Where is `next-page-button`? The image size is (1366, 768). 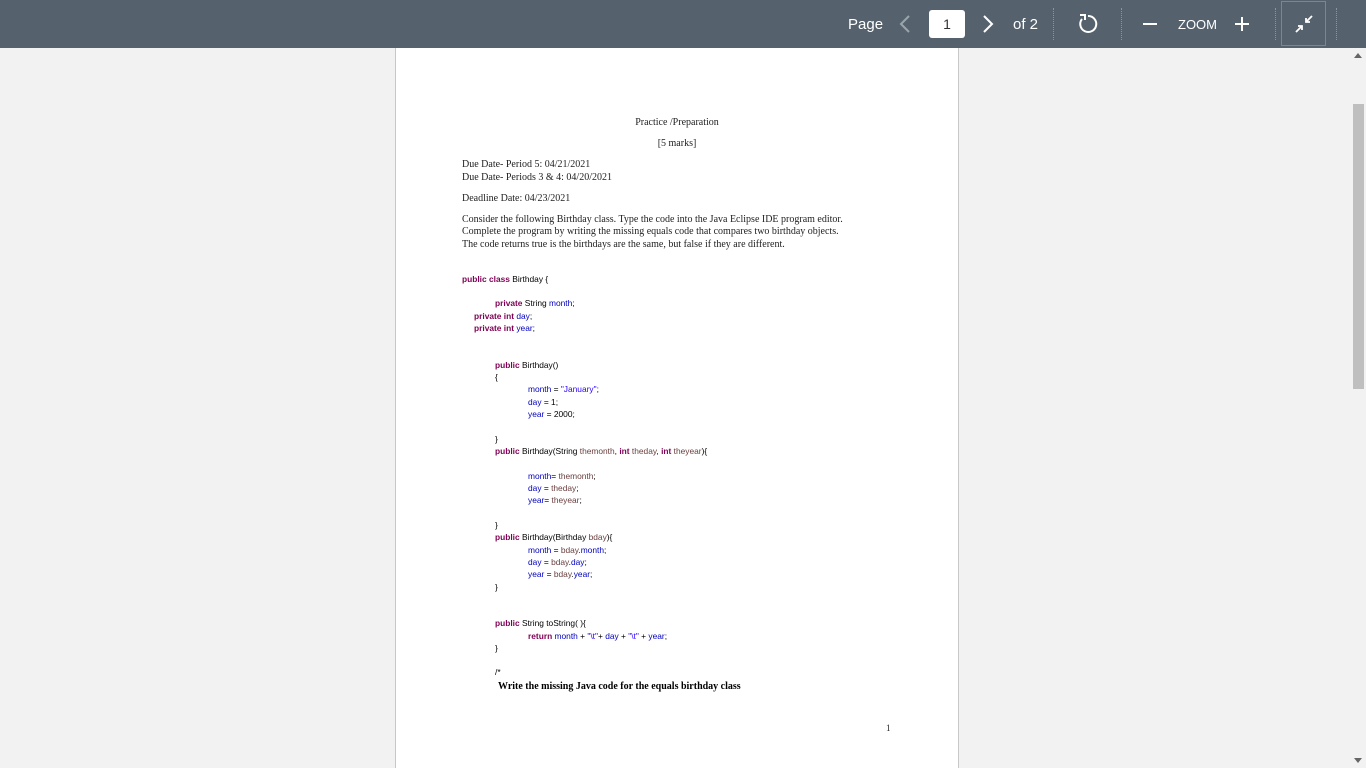 next-page-button is located at coordinates (988, 24).